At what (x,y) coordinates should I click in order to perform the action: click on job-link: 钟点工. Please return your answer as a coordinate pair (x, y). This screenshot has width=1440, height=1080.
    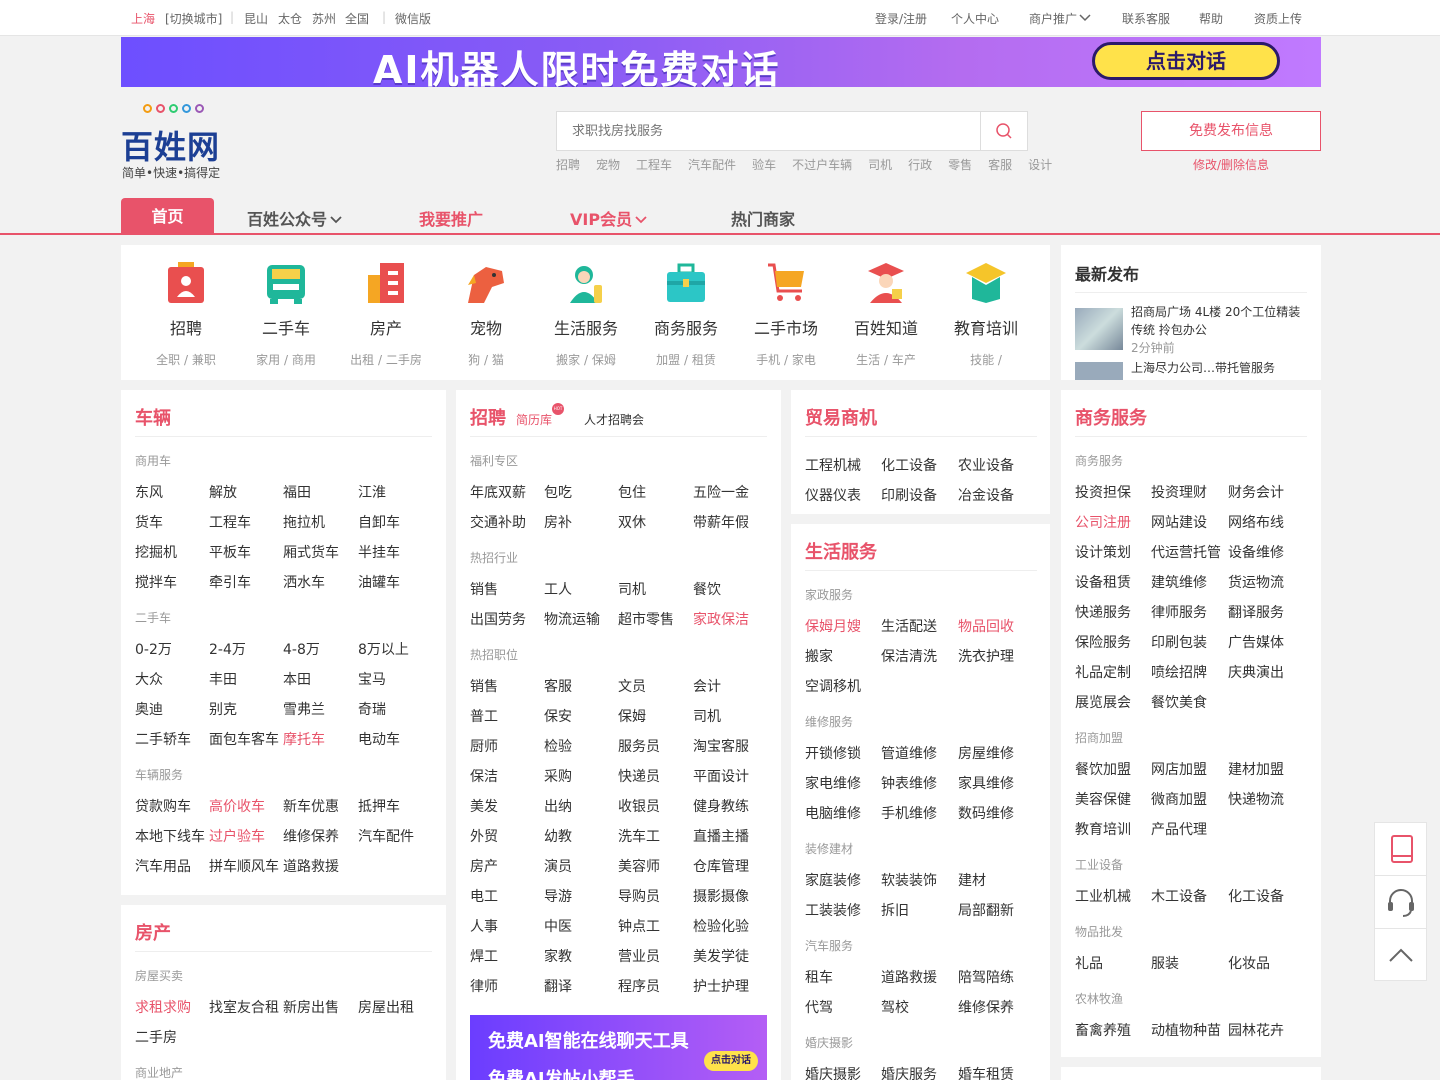
    Looking at the image, I should click on (639, 926).